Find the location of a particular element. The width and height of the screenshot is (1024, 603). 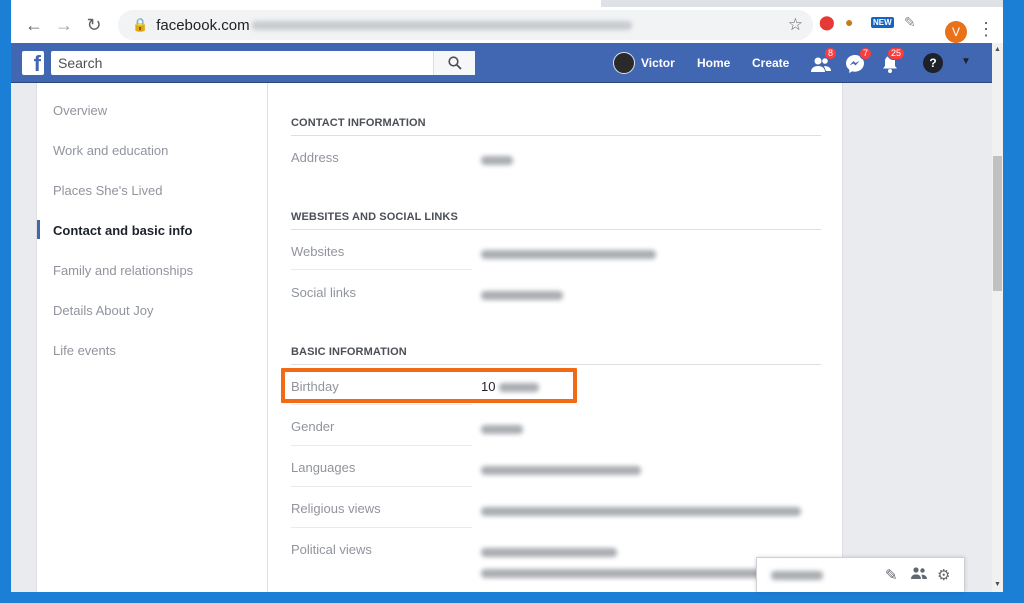

reload-icon: ↻ is located at coordinates (94, 25).